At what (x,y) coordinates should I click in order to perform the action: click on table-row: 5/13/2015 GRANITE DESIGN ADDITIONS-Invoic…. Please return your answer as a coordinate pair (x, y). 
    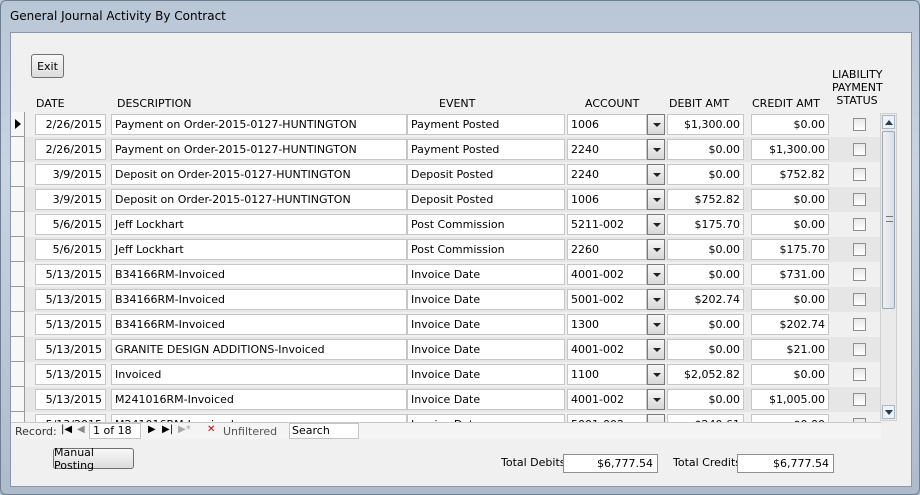
    Looking at the image, I should click on (446, 349).